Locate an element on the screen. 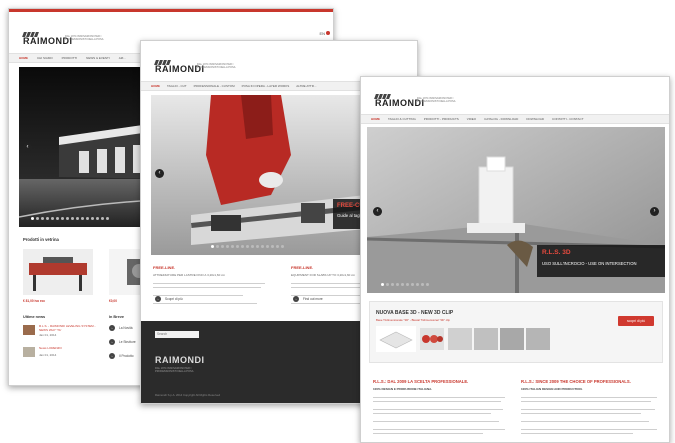  nav-item: POSA IN OPERA - LAYER WORKS is located at coordinates (266, 86).